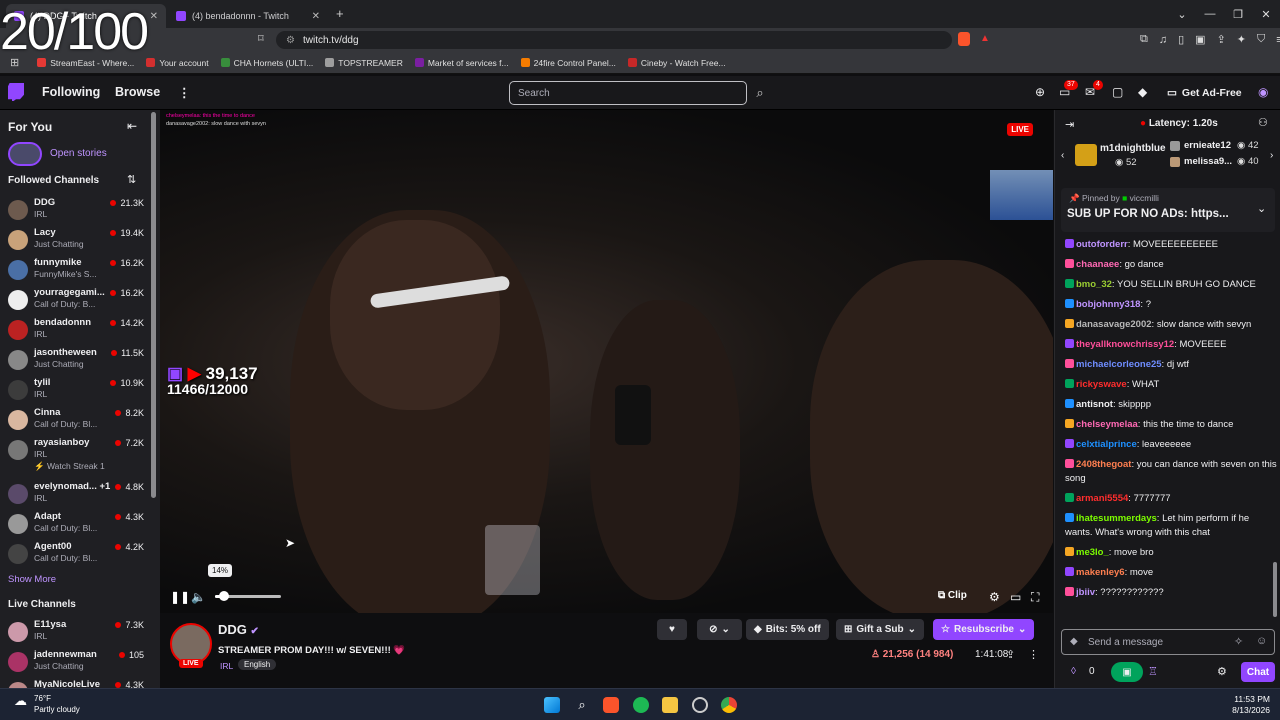 Image resolution: width=1280 pixels, height=720 pixels. I want to click on followed-channel: evelynomad... +1 IRL 4.8K, so click(80, 495).